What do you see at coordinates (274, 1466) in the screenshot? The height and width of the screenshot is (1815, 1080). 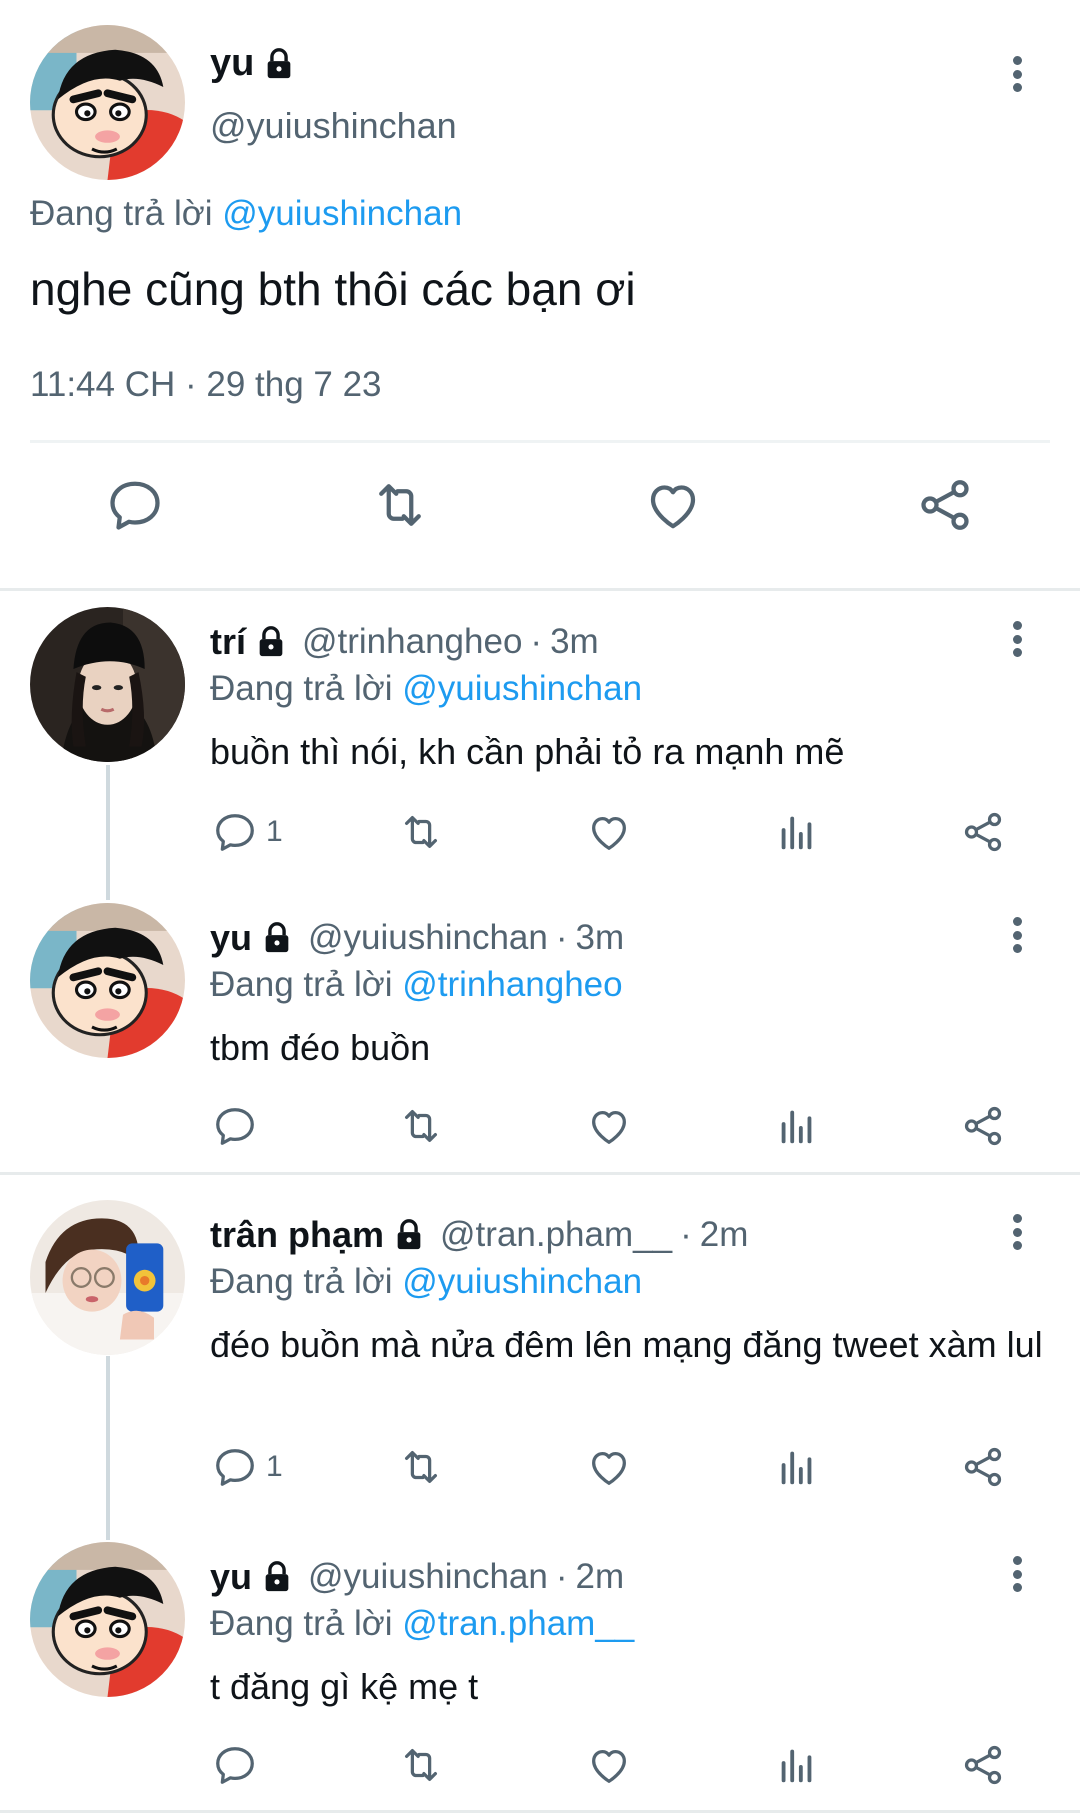 I see `reply-count: 1` at bounding box center [274, 1466].